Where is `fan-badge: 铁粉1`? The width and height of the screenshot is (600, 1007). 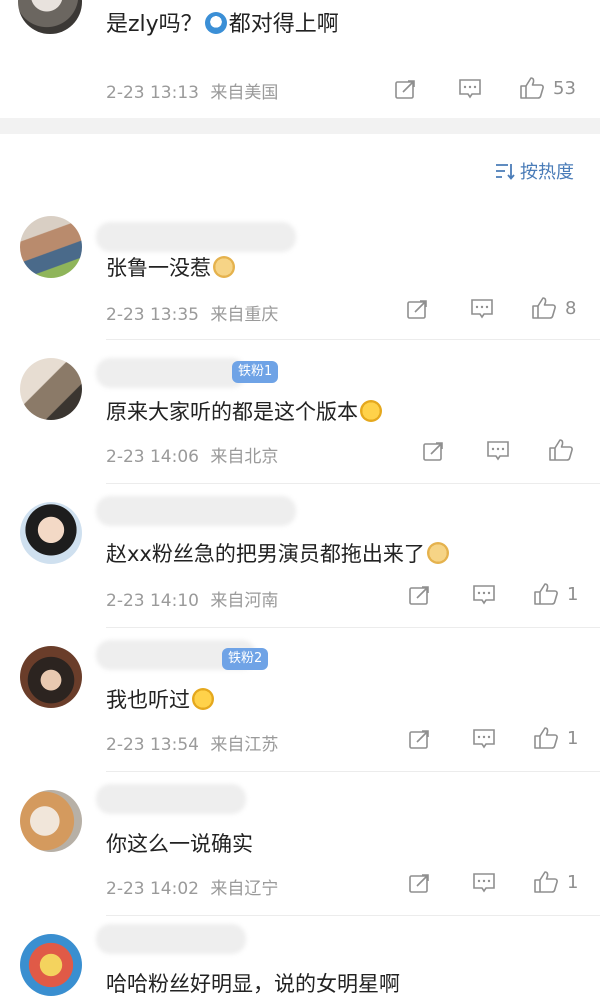 fan-badge: 铁粉1 is located at coordinates (255, 372).